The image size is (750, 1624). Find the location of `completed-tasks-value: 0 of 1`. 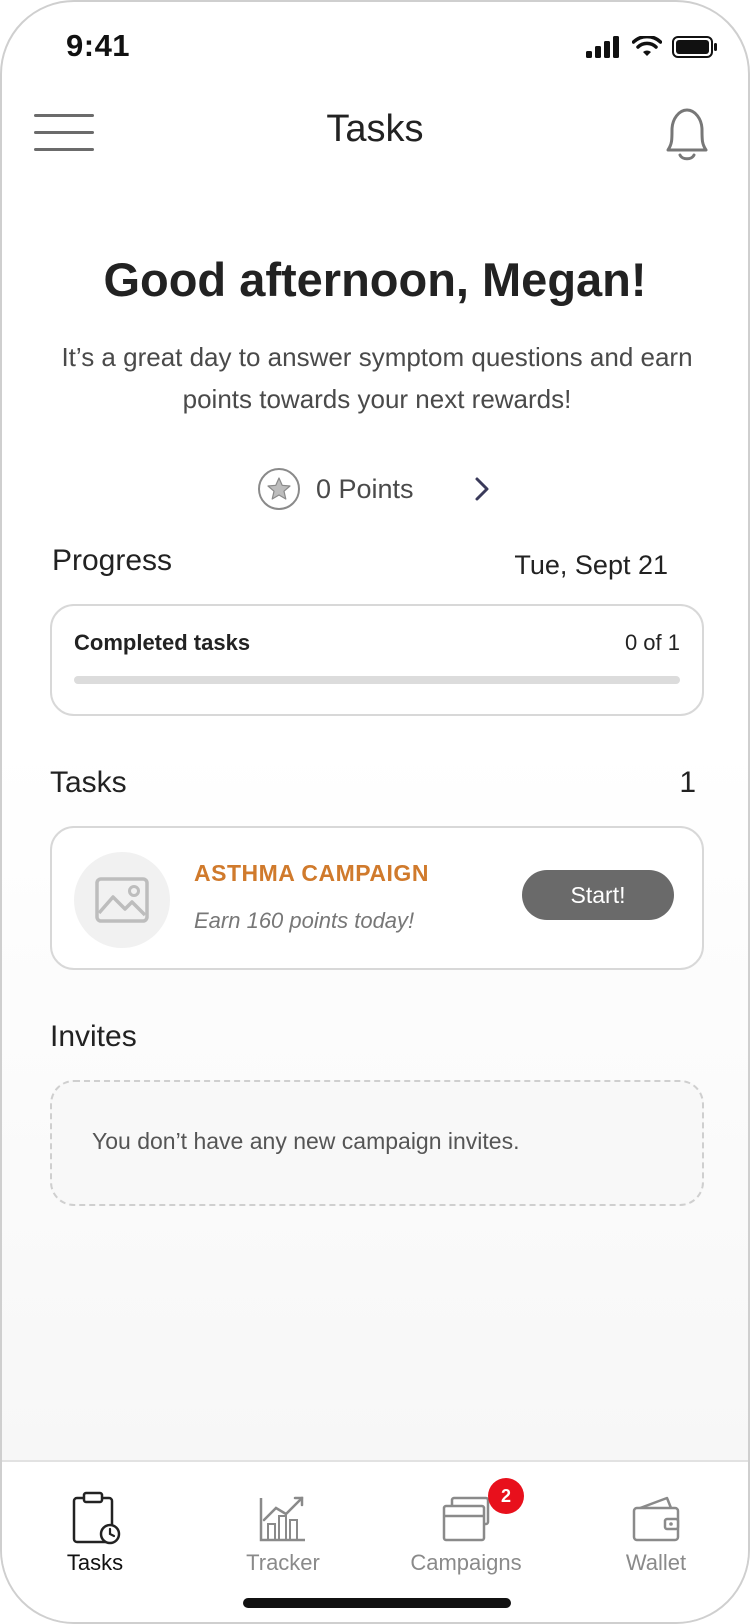

completed-tasks-value: 0 of 1 is located at coordinates (652, 642).